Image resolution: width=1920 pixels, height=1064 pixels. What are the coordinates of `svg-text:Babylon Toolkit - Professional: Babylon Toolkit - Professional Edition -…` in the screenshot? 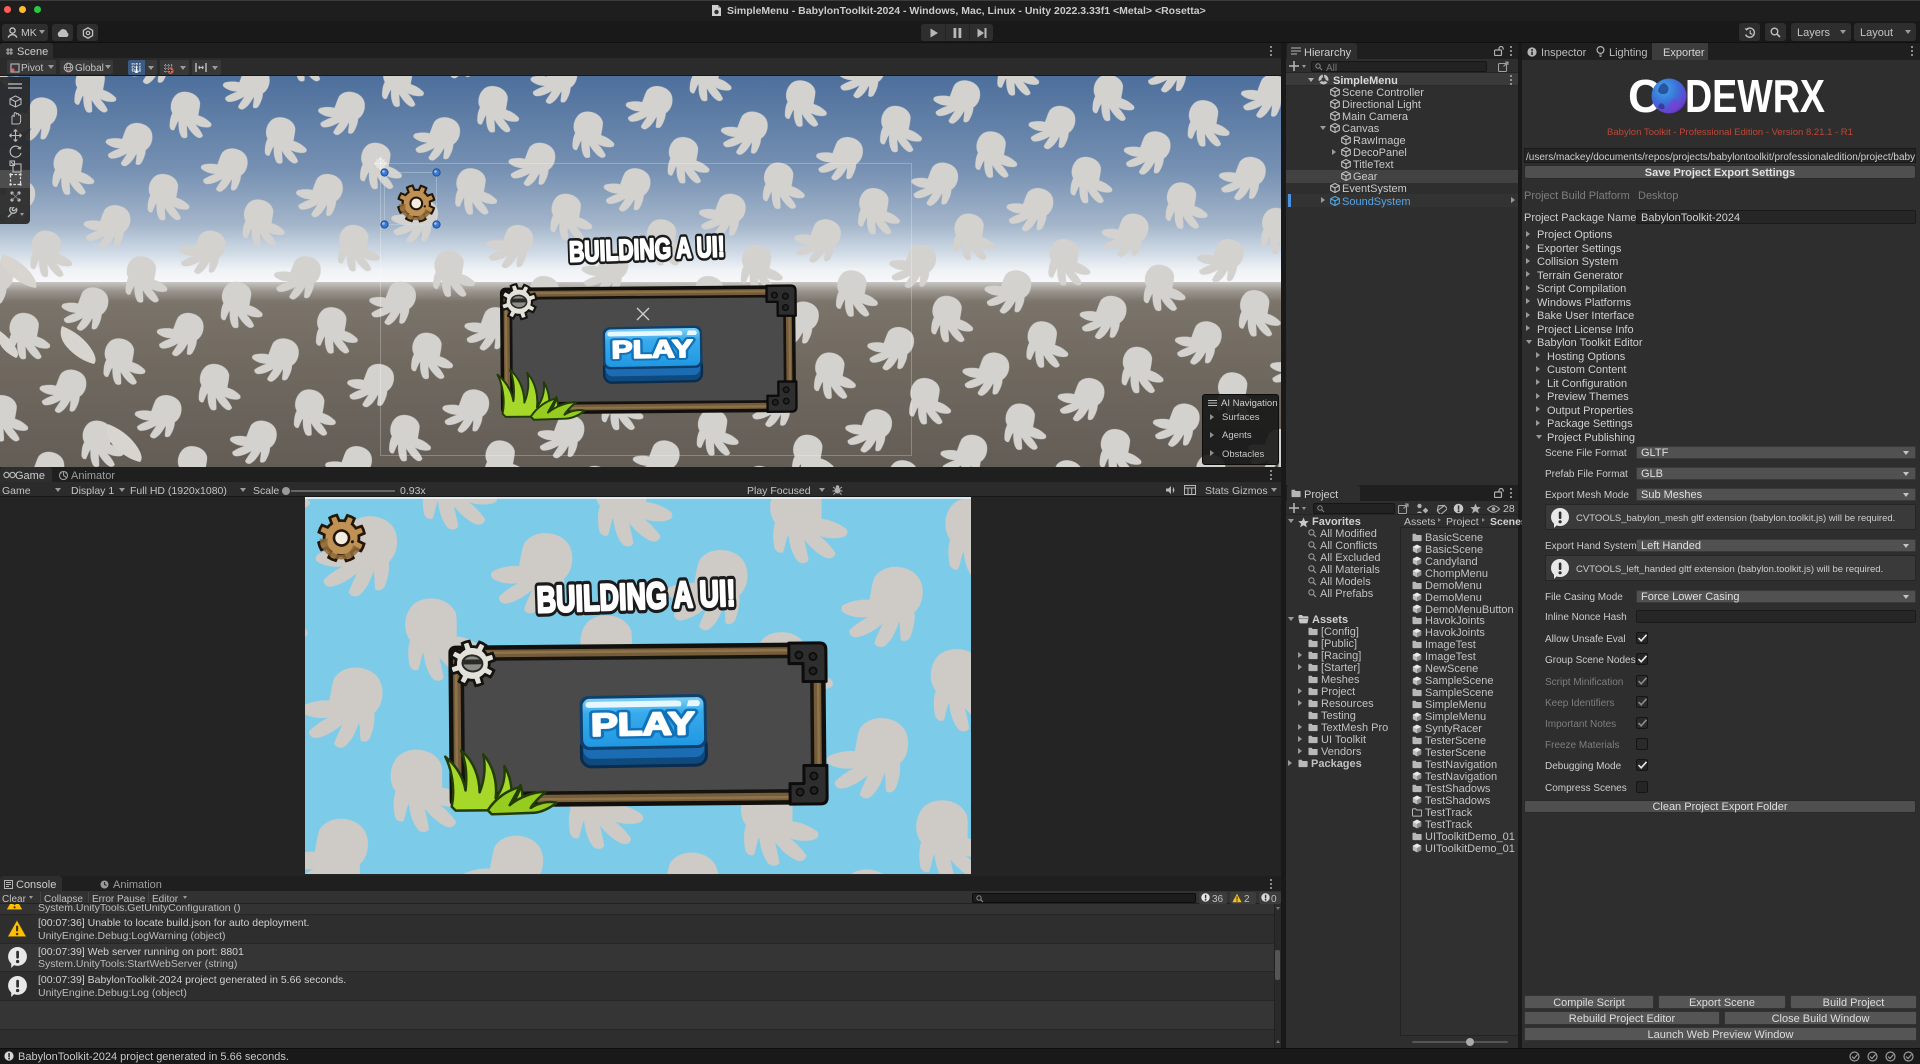 It's located at (1730, 132).